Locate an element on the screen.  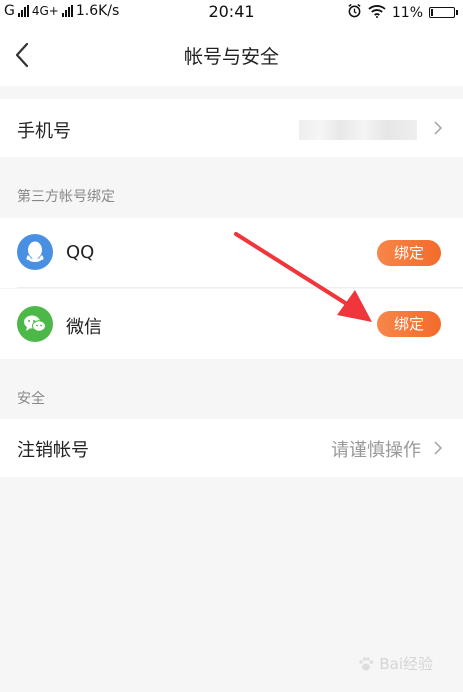
paw-logo-icon is located at coordinates (366, 663).